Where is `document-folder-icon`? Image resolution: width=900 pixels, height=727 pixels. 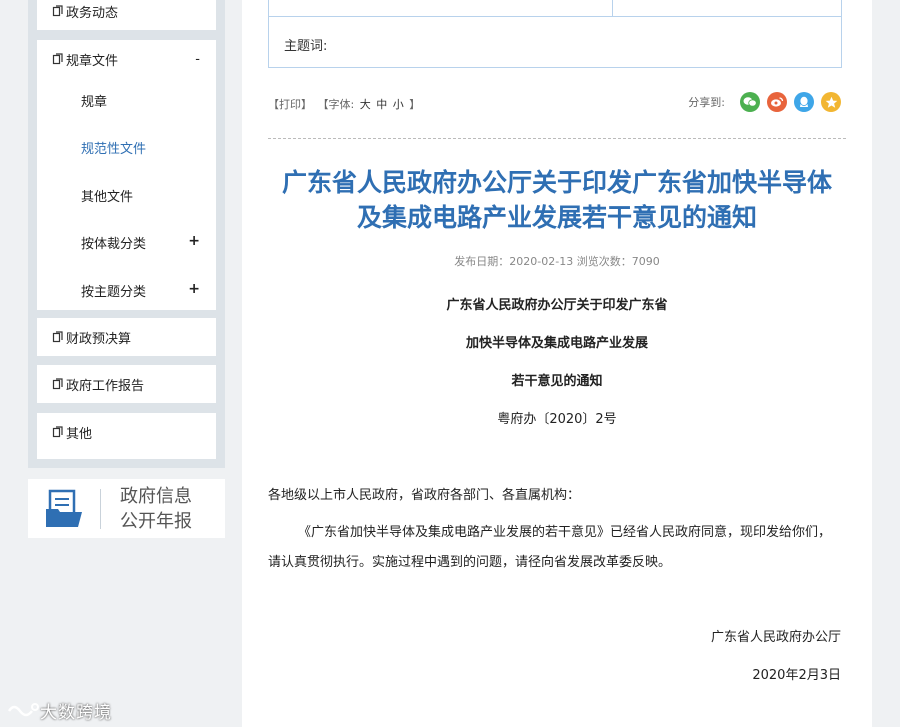
document-folder-icon is located at coordinates (64, 508).